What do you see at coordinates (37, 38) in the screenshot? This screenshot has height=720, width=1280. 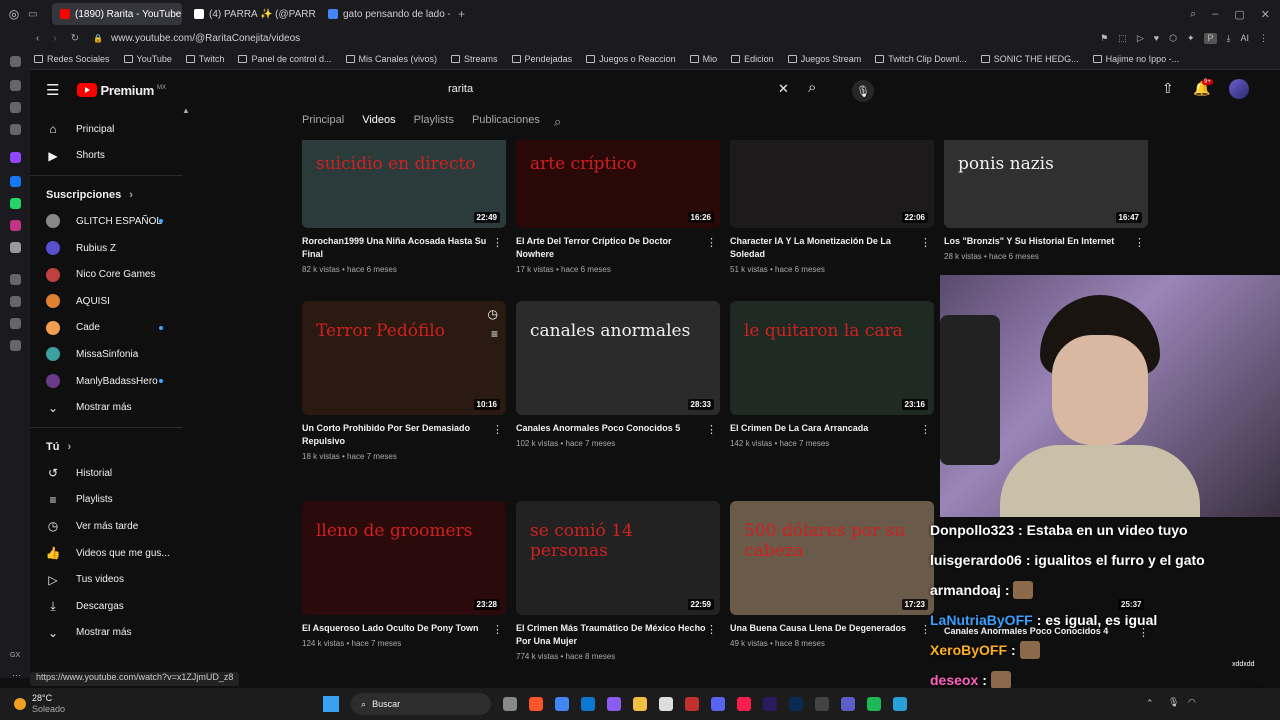 I see `back-icon: ‹` at bounding box center [37, 38].